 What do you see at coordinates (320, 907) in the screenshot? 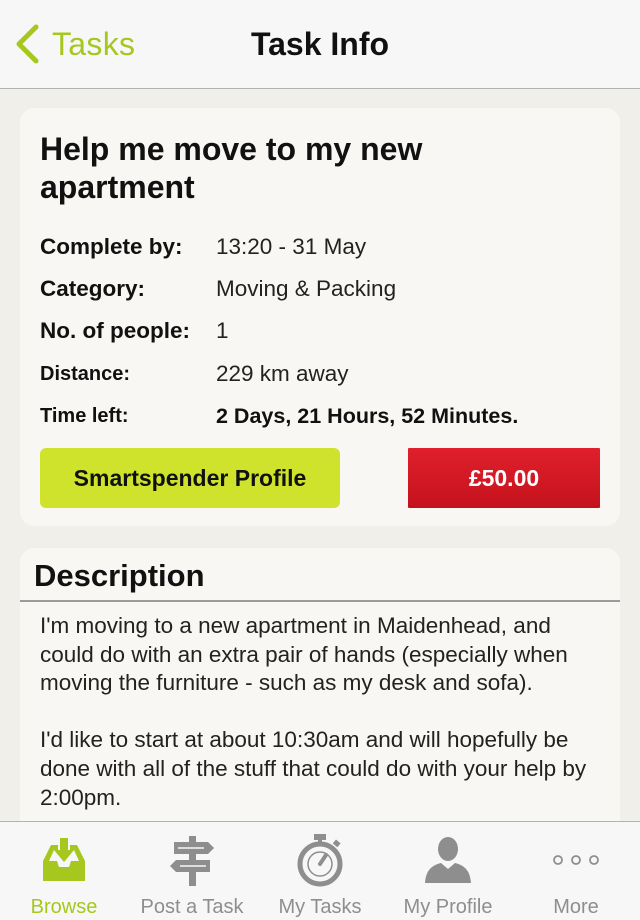
I see `tab-my-tasks-label: My Tasks` at bounding box center [320, 907].